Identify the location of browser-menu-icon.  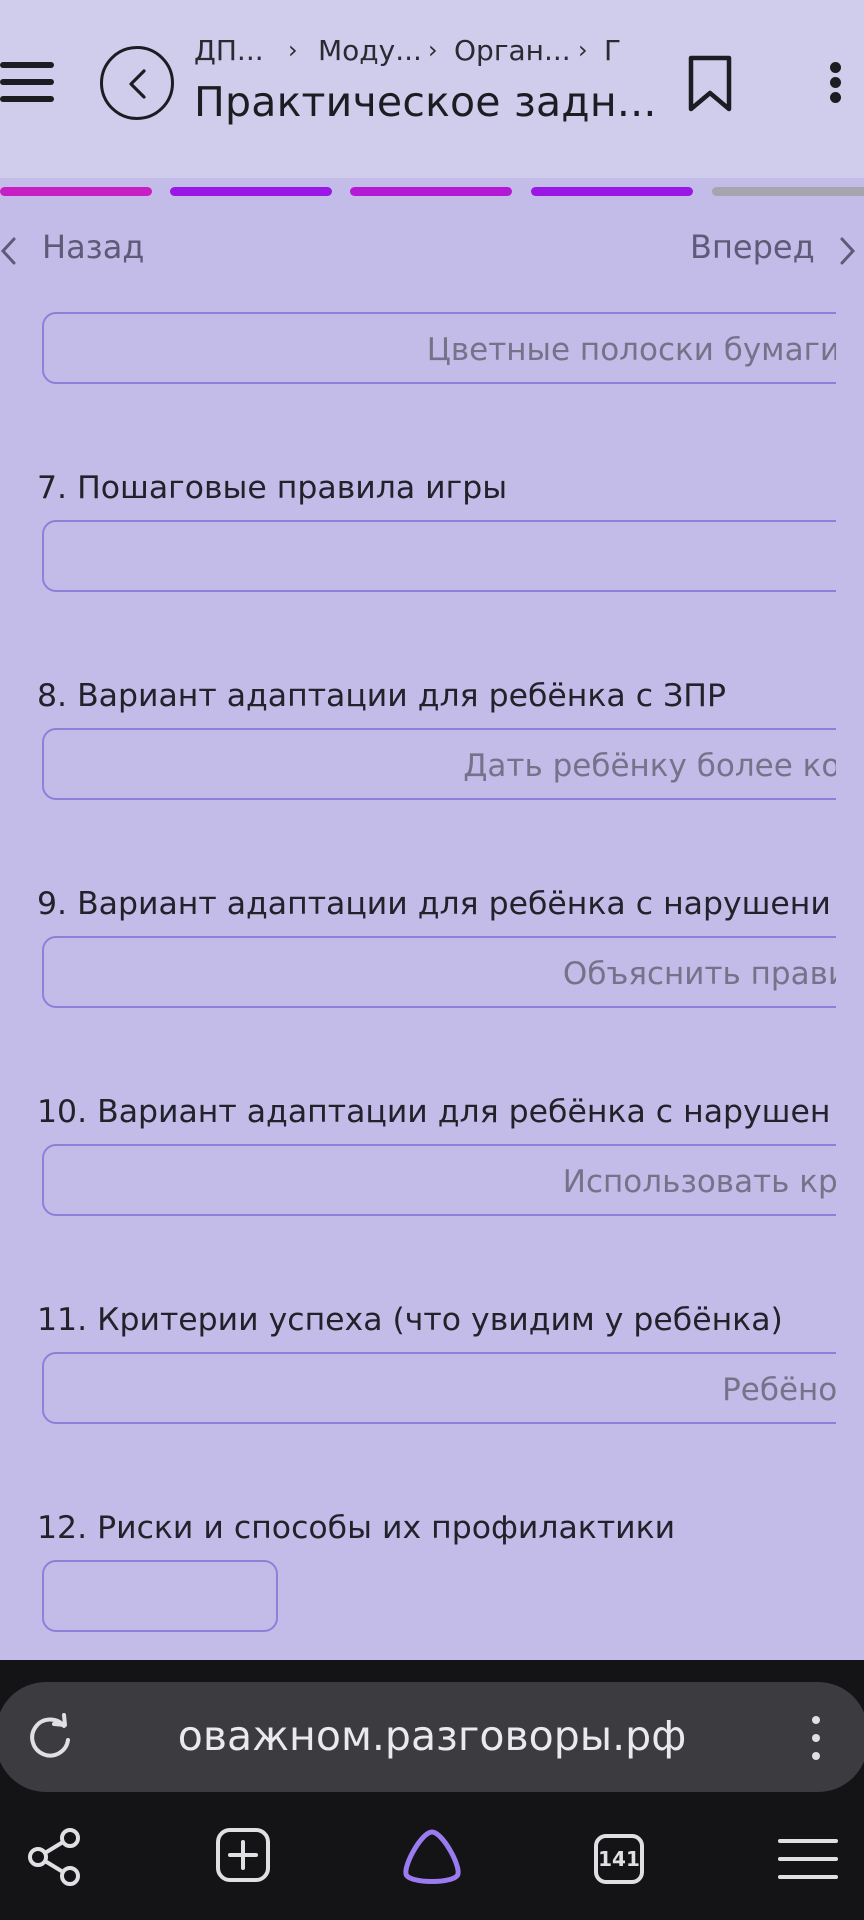
(808, 1859).